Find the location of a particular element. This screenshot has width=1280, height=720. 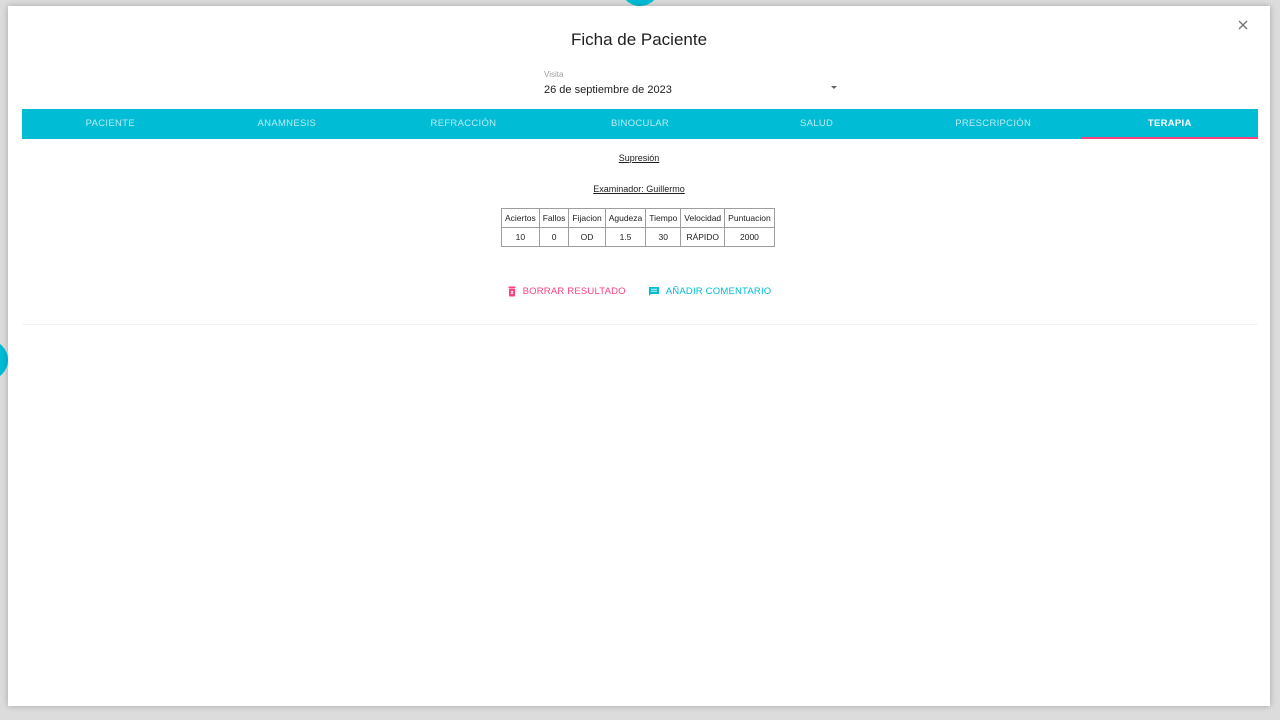

divider is located at coordinates (640, 324).